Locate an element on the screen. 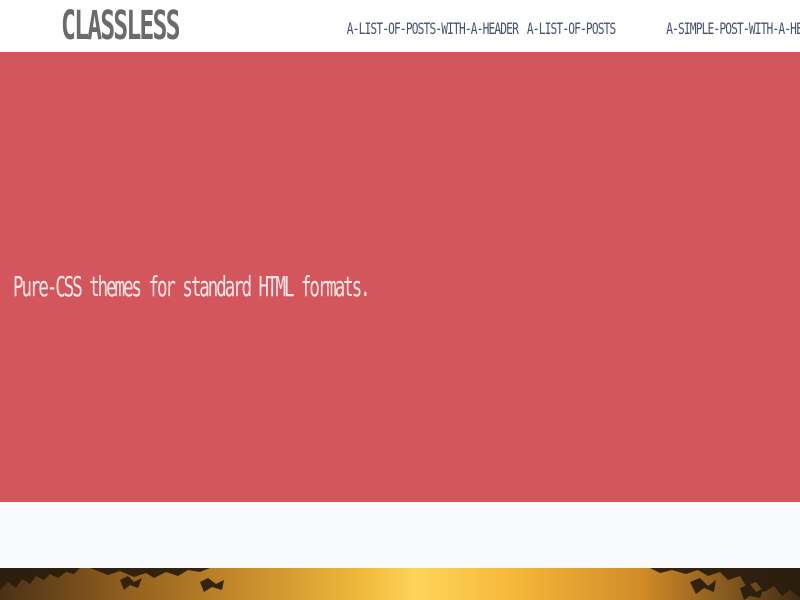 This screenshot has width=800, height=600. nav-link-a-simple-post-with-a-header: A-SIMPLE-POST-WITH-A-HEADER is located at coordinates (733, 29).